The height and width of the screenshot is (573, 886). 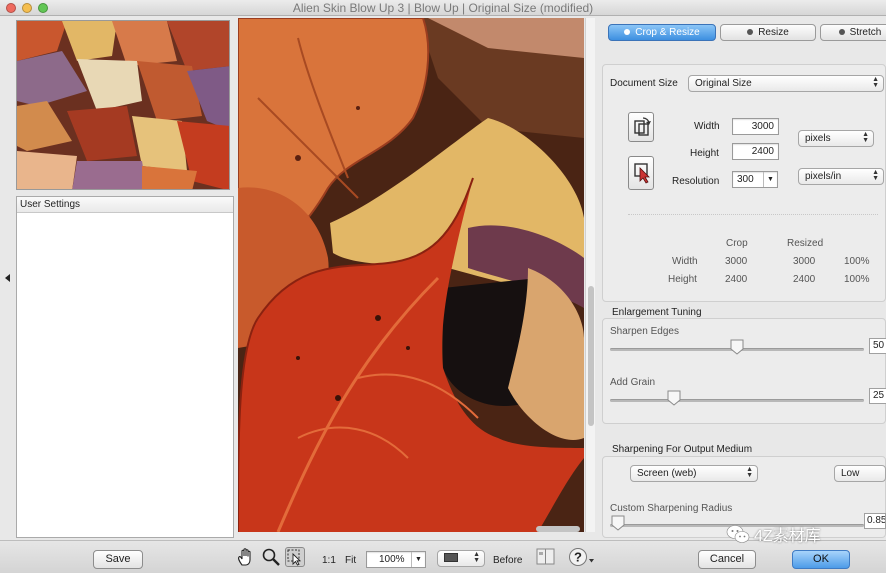 I want to click on watermark: 4Z素材库, so click(x=773, y=535).